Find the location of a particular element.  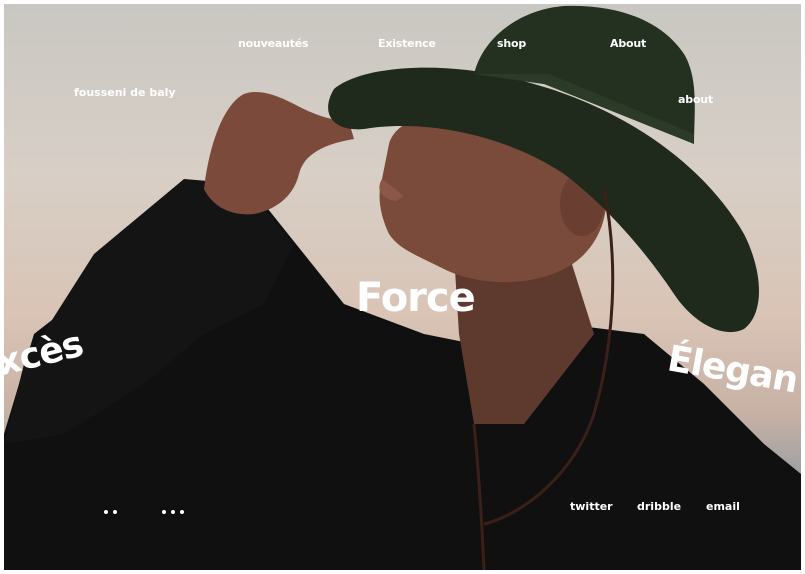

nav-item-nouveautes: nouveautés is located at coordinates (273, 43).